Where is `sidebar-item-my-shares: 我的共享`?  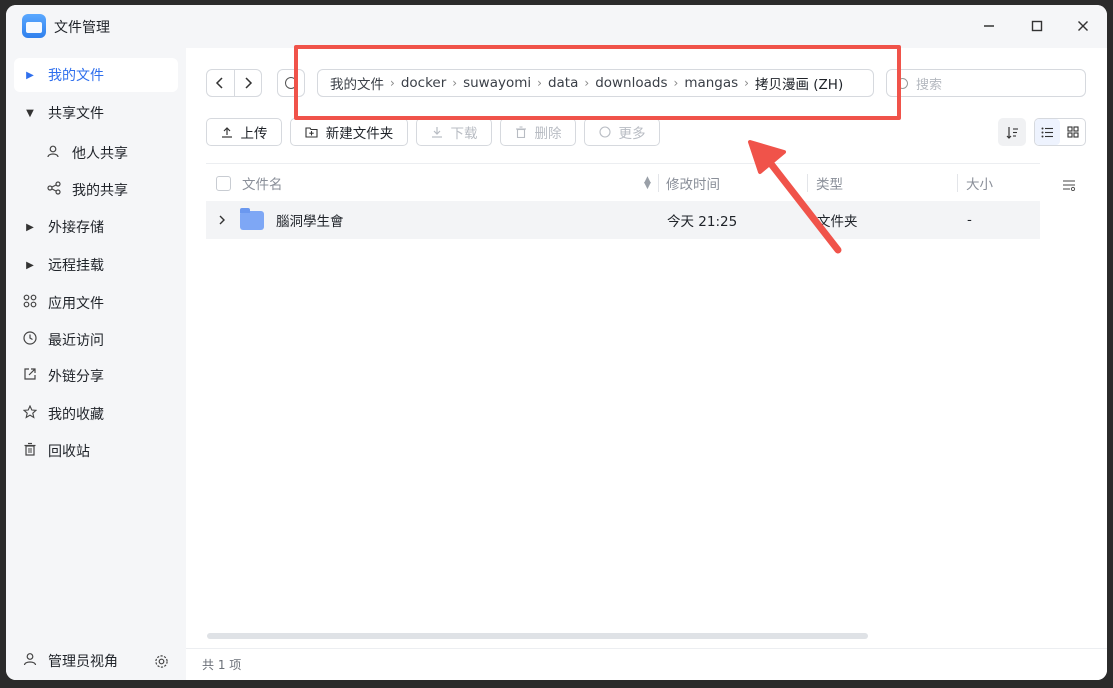
sidebar-item-my-shares: 我的共享 is located at coordinates (96, 190).